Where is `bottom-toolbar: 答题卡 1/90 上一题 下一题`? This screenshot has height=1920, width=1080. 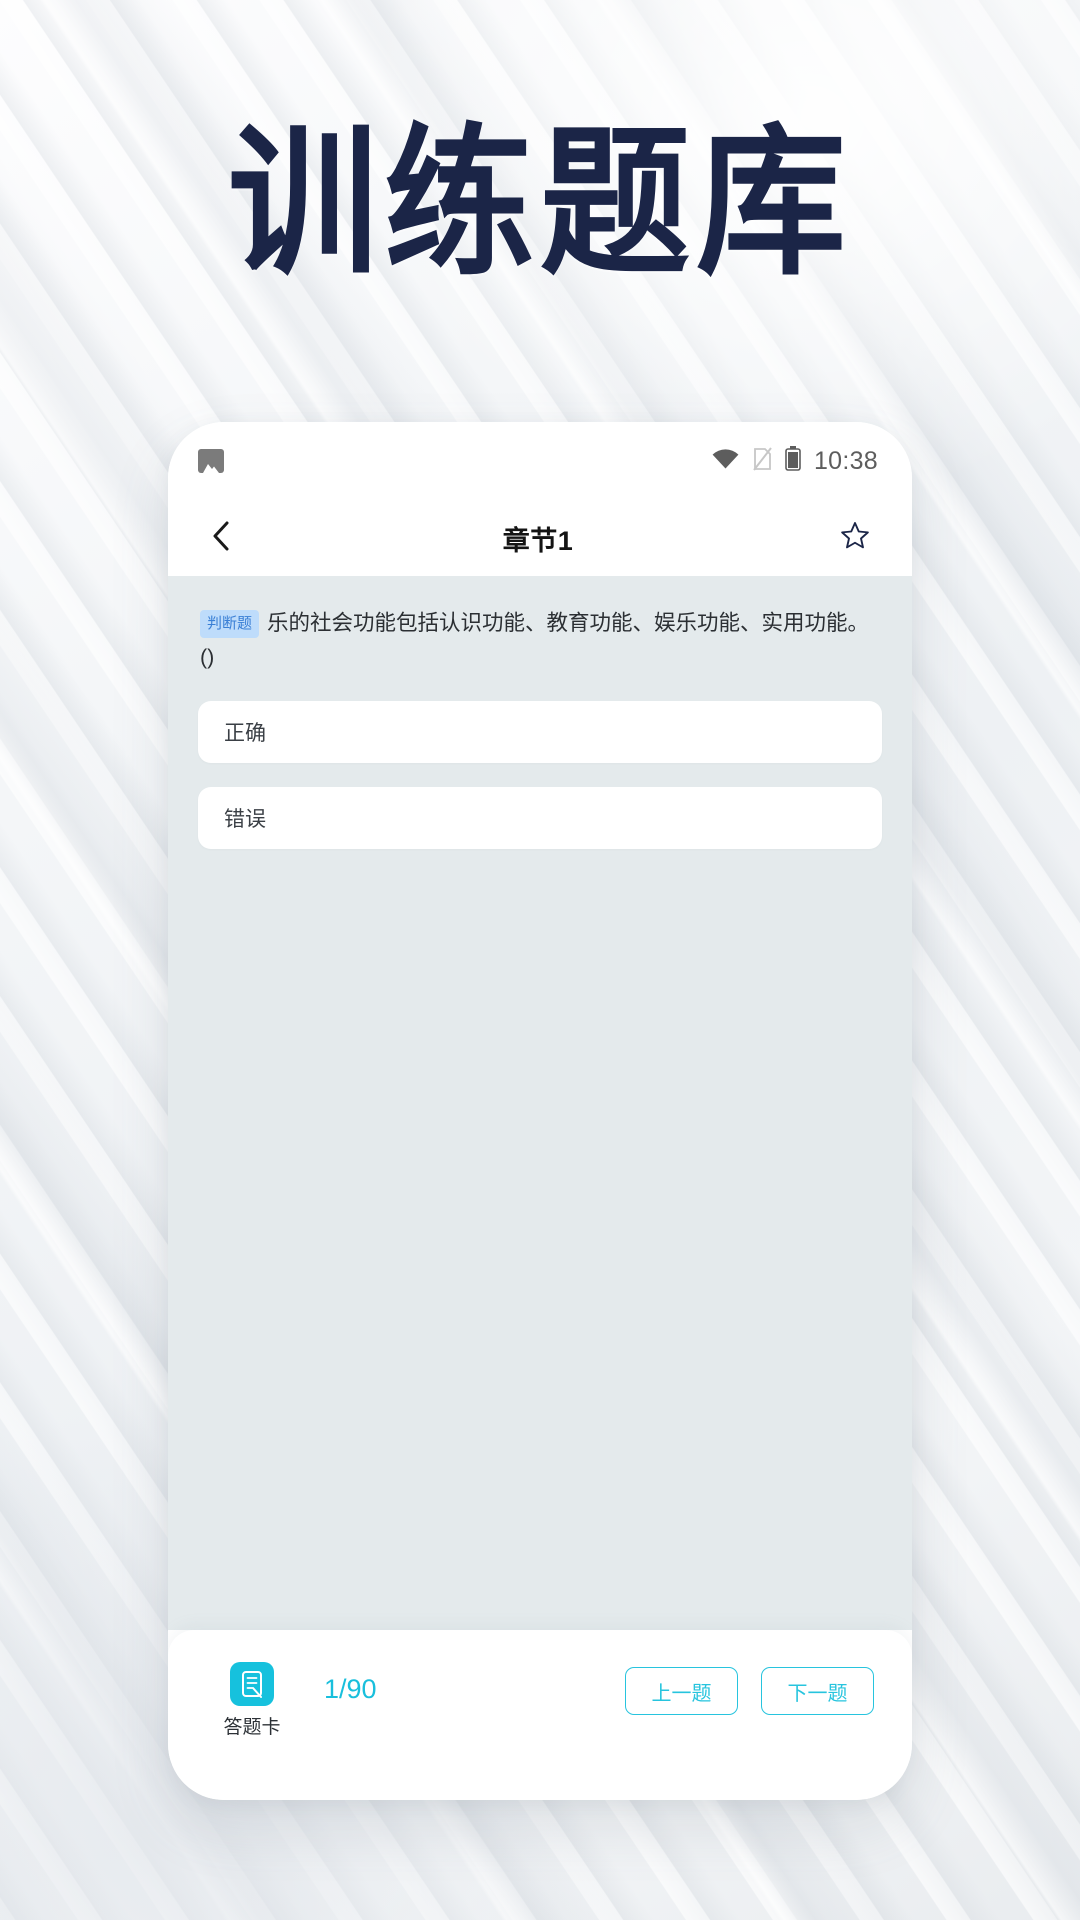 bottom-toolbar: 答题卡 1/90 上一题 下一题 is located at coordinates (540, 1715).